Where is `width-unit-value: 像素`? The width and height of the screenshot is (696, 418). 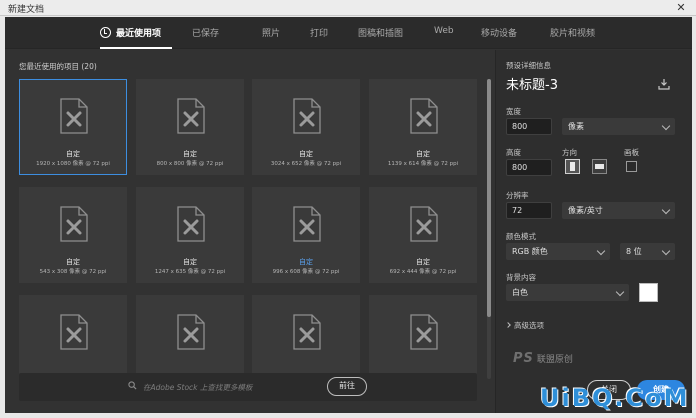 width-unit-value: 像素 is located at coordinates (576, 126).